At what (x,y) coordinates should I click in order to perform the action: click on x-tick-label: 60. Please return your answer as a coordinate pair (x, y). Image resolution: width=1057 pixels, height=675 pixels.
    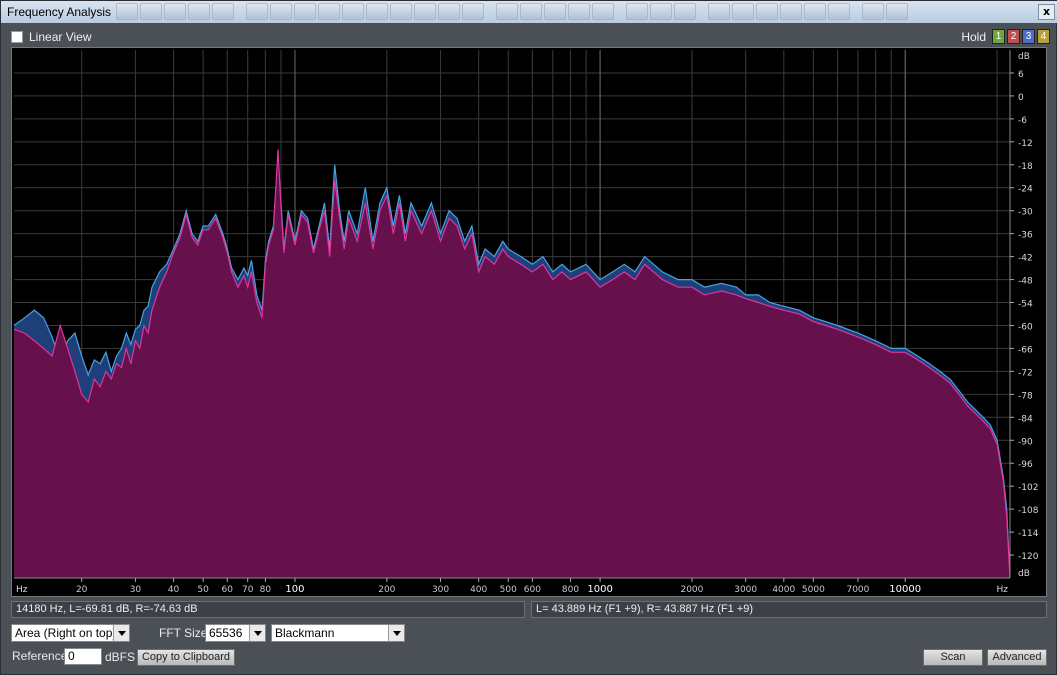
    Looking at the image, I should click on (228, 590).